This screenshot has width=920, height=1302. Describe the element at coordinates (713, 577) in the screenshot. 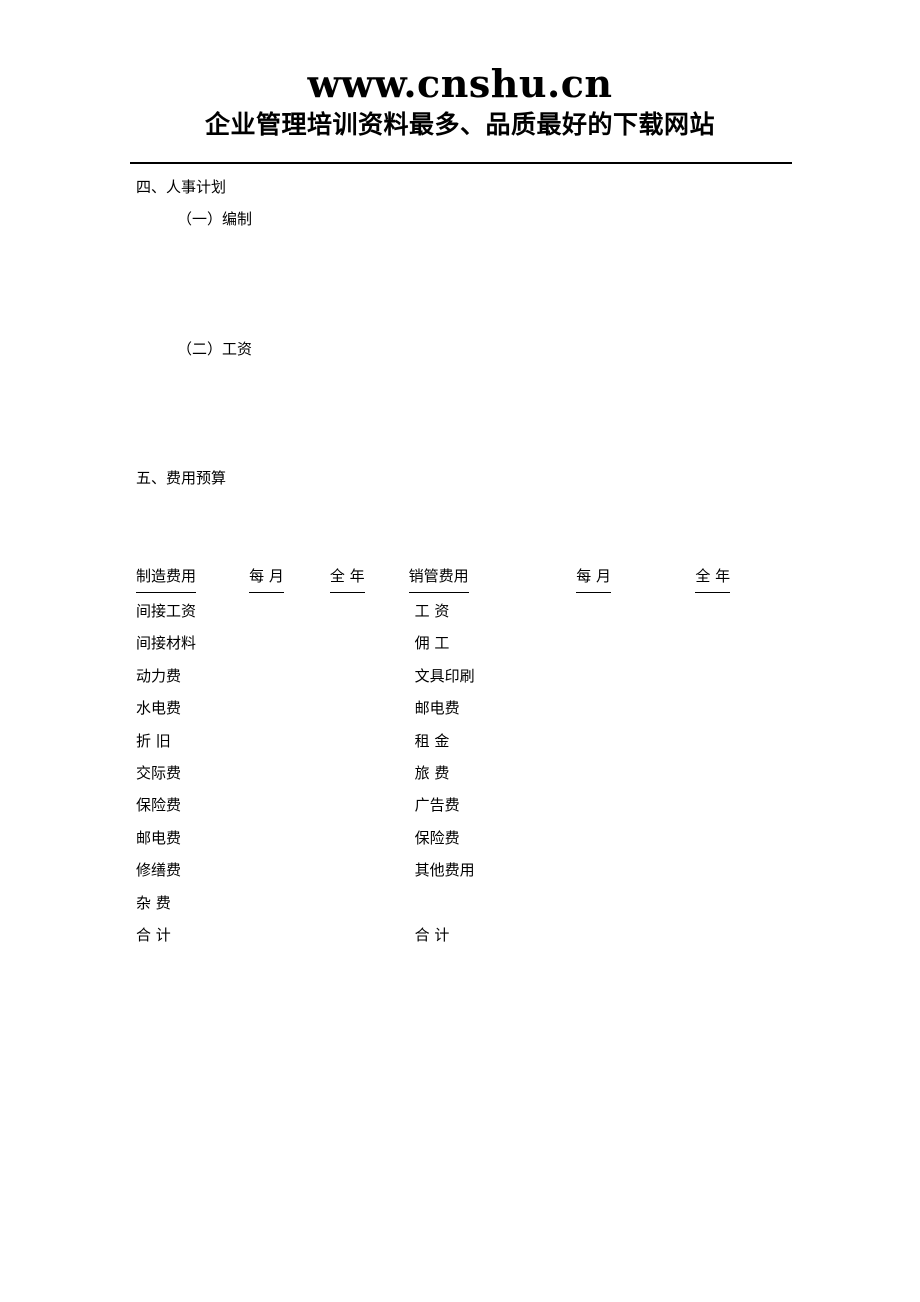

I see `column-header-text: 全 年` at that location.